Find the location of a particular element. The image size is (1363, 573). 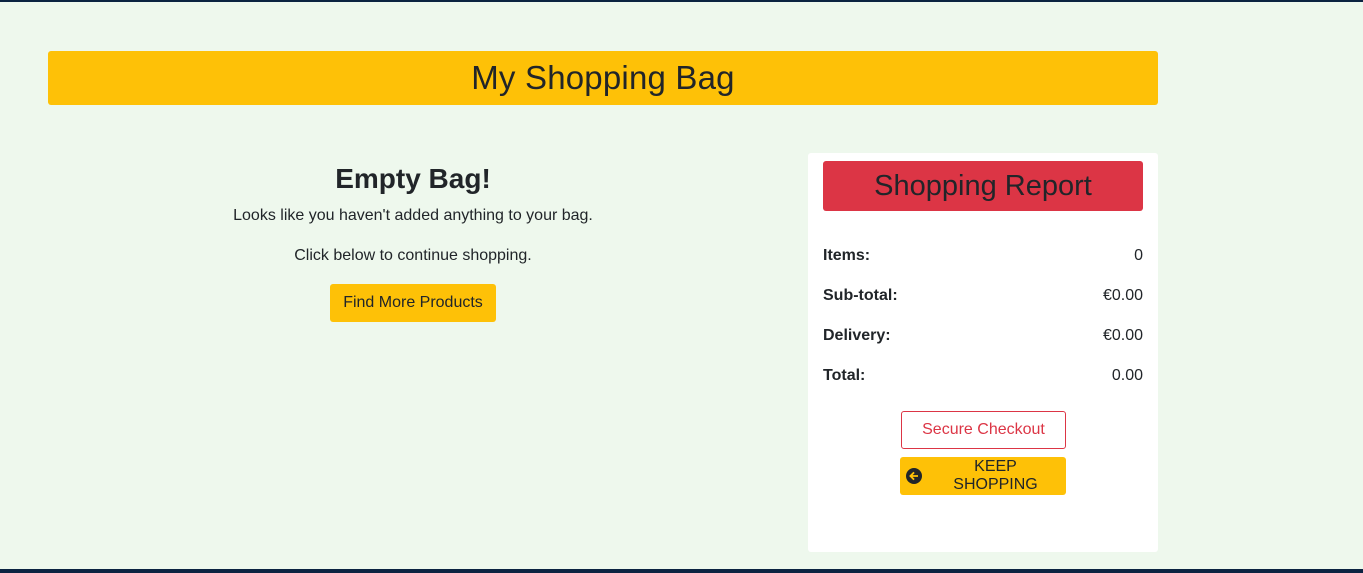

empty-bag-heading: Empty Bag! is located at coordinates (413, 178).